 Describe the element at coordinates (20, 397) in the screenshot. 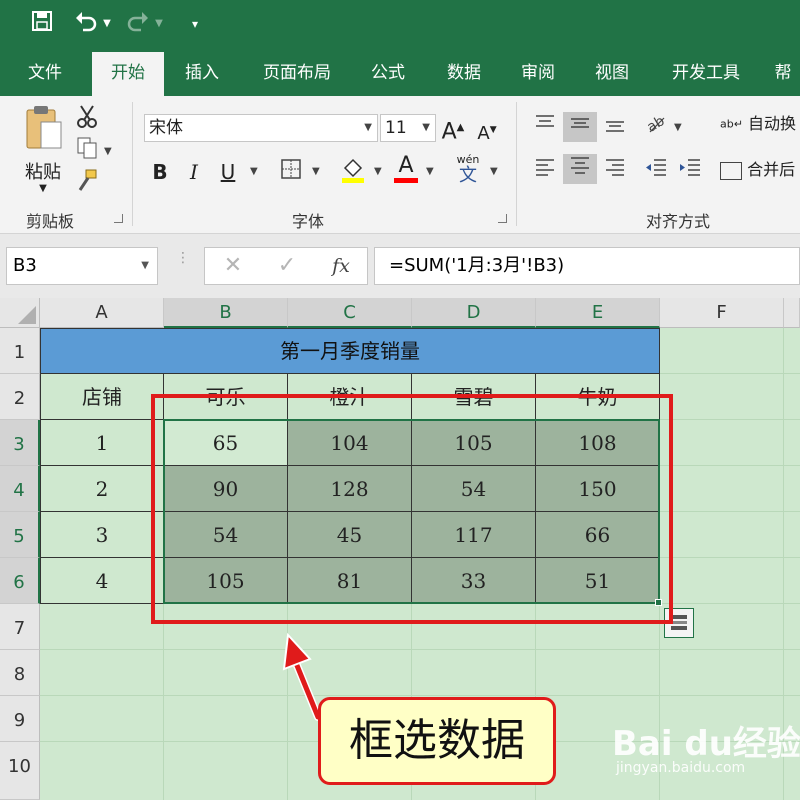

I see `row-header-2: 2` at that location.